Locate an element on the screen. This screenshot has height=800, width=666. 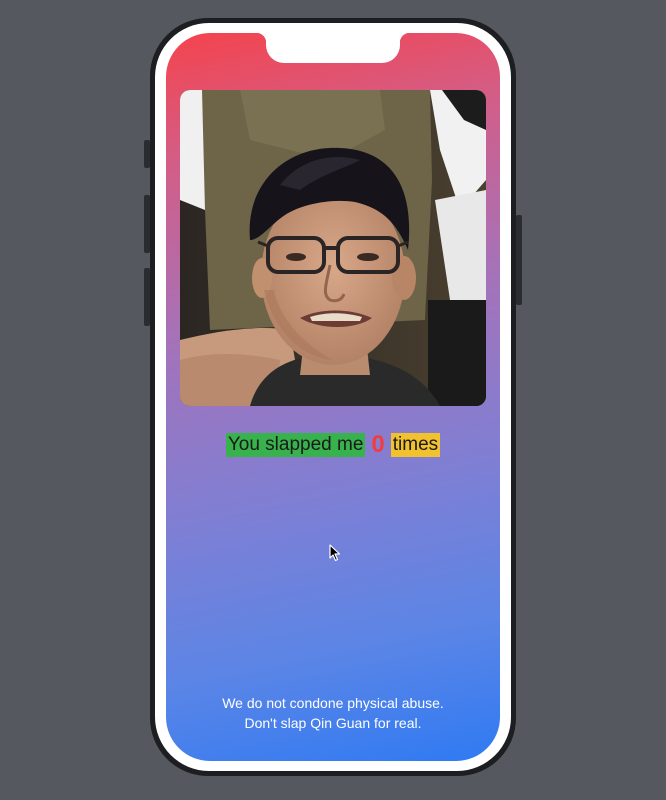
disclaimer-line-1: We do not condone physical abuse. is located at coordinates (333, 703).